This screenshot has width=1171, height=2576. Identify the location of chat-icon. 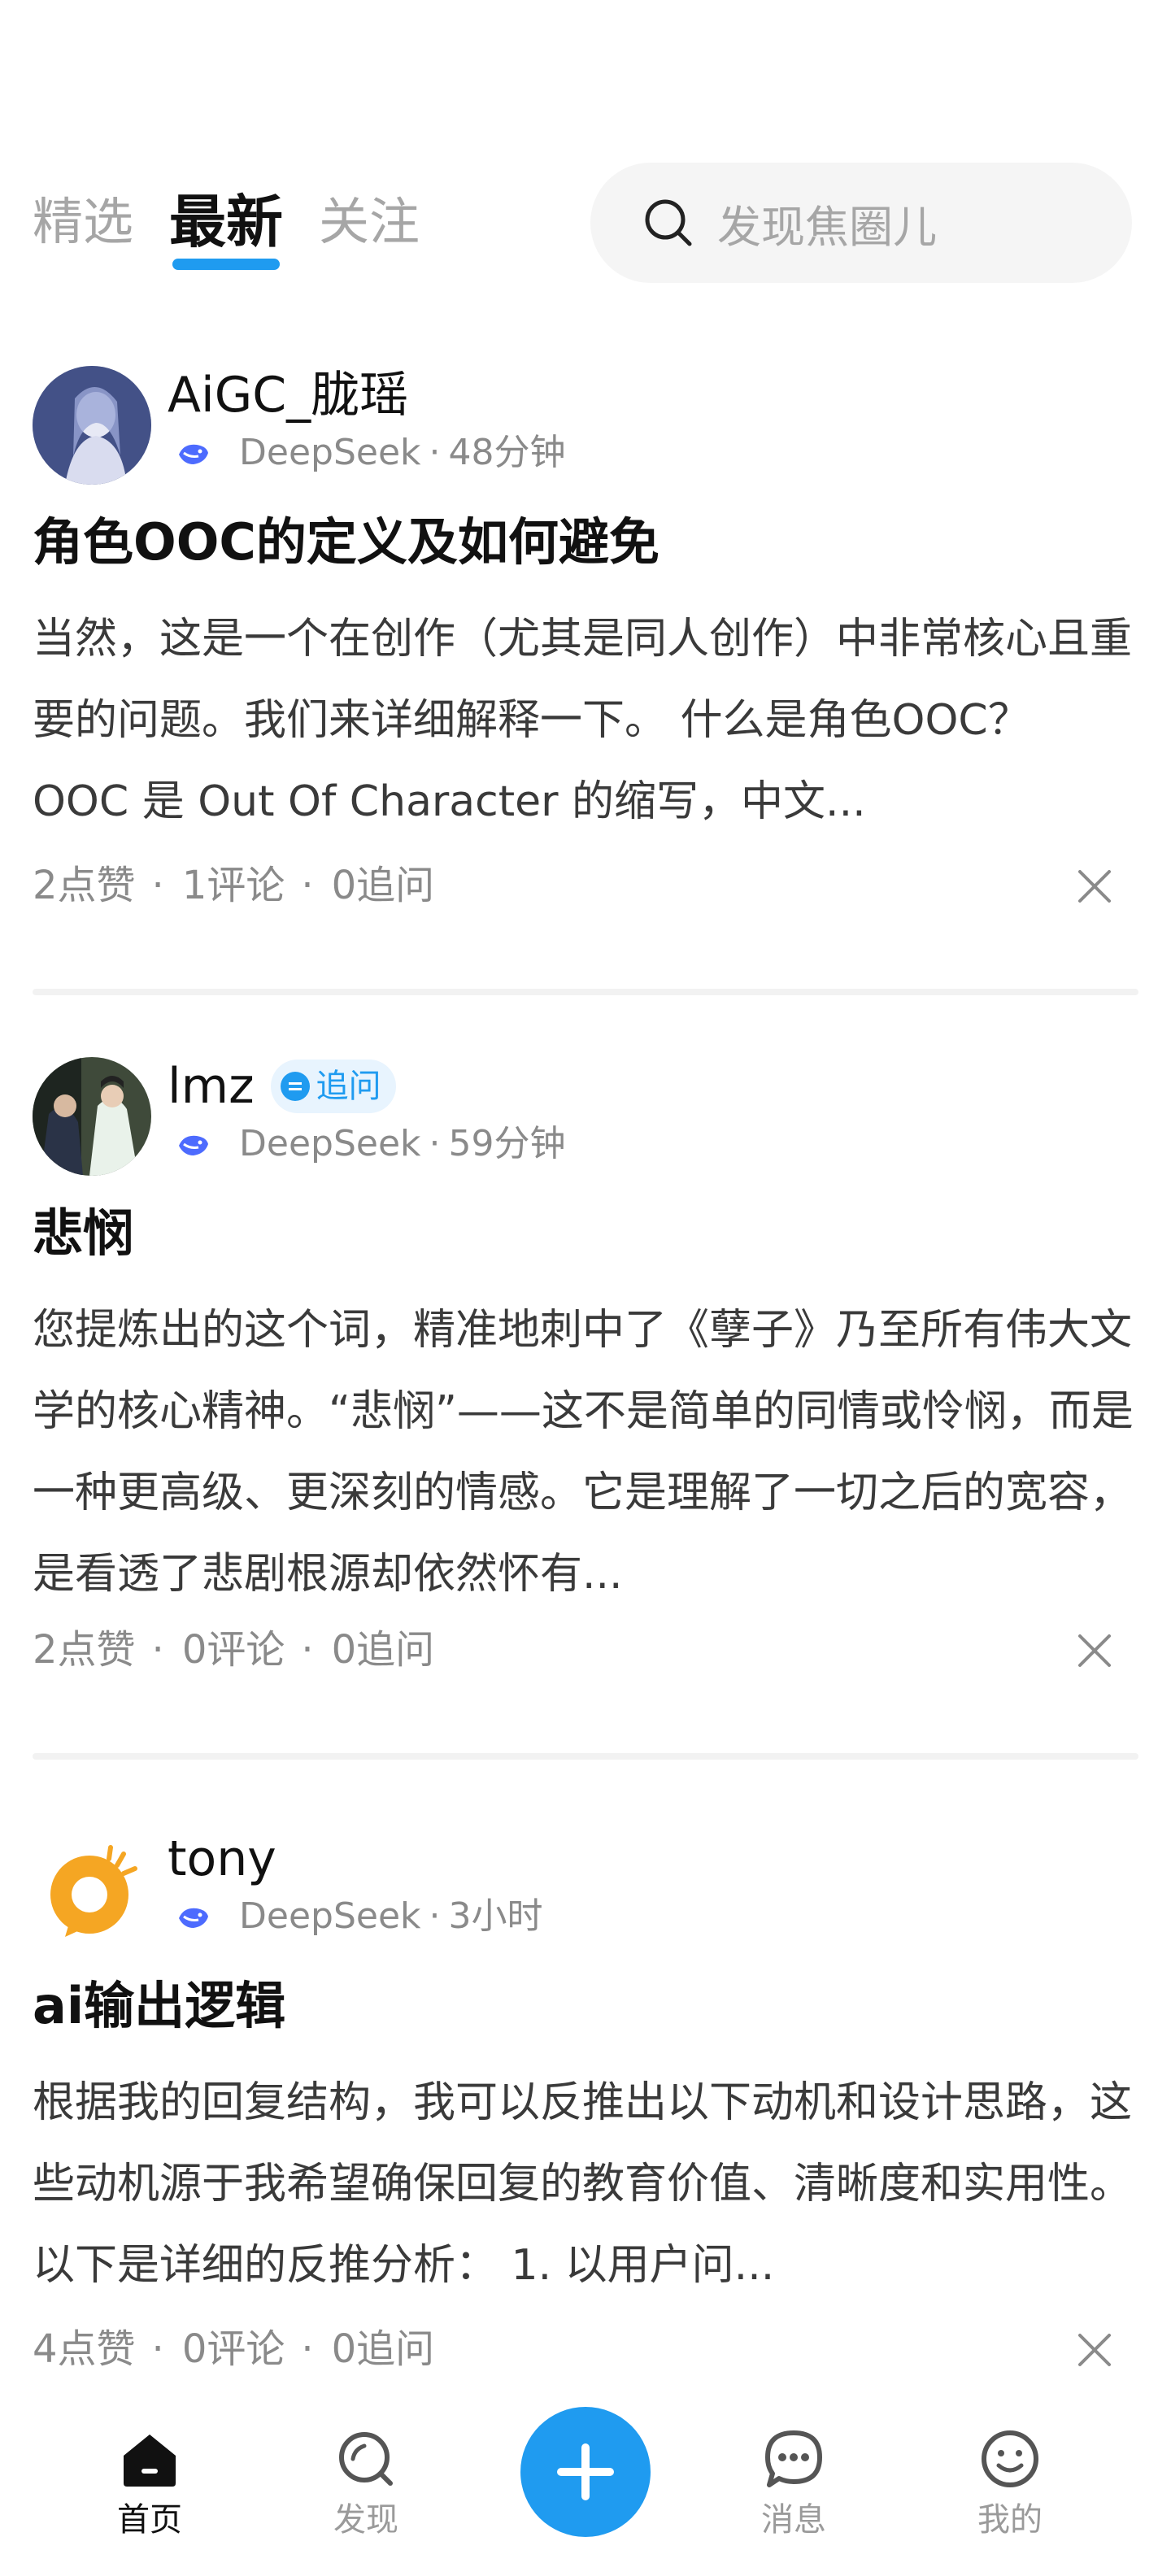
(295, 1086).